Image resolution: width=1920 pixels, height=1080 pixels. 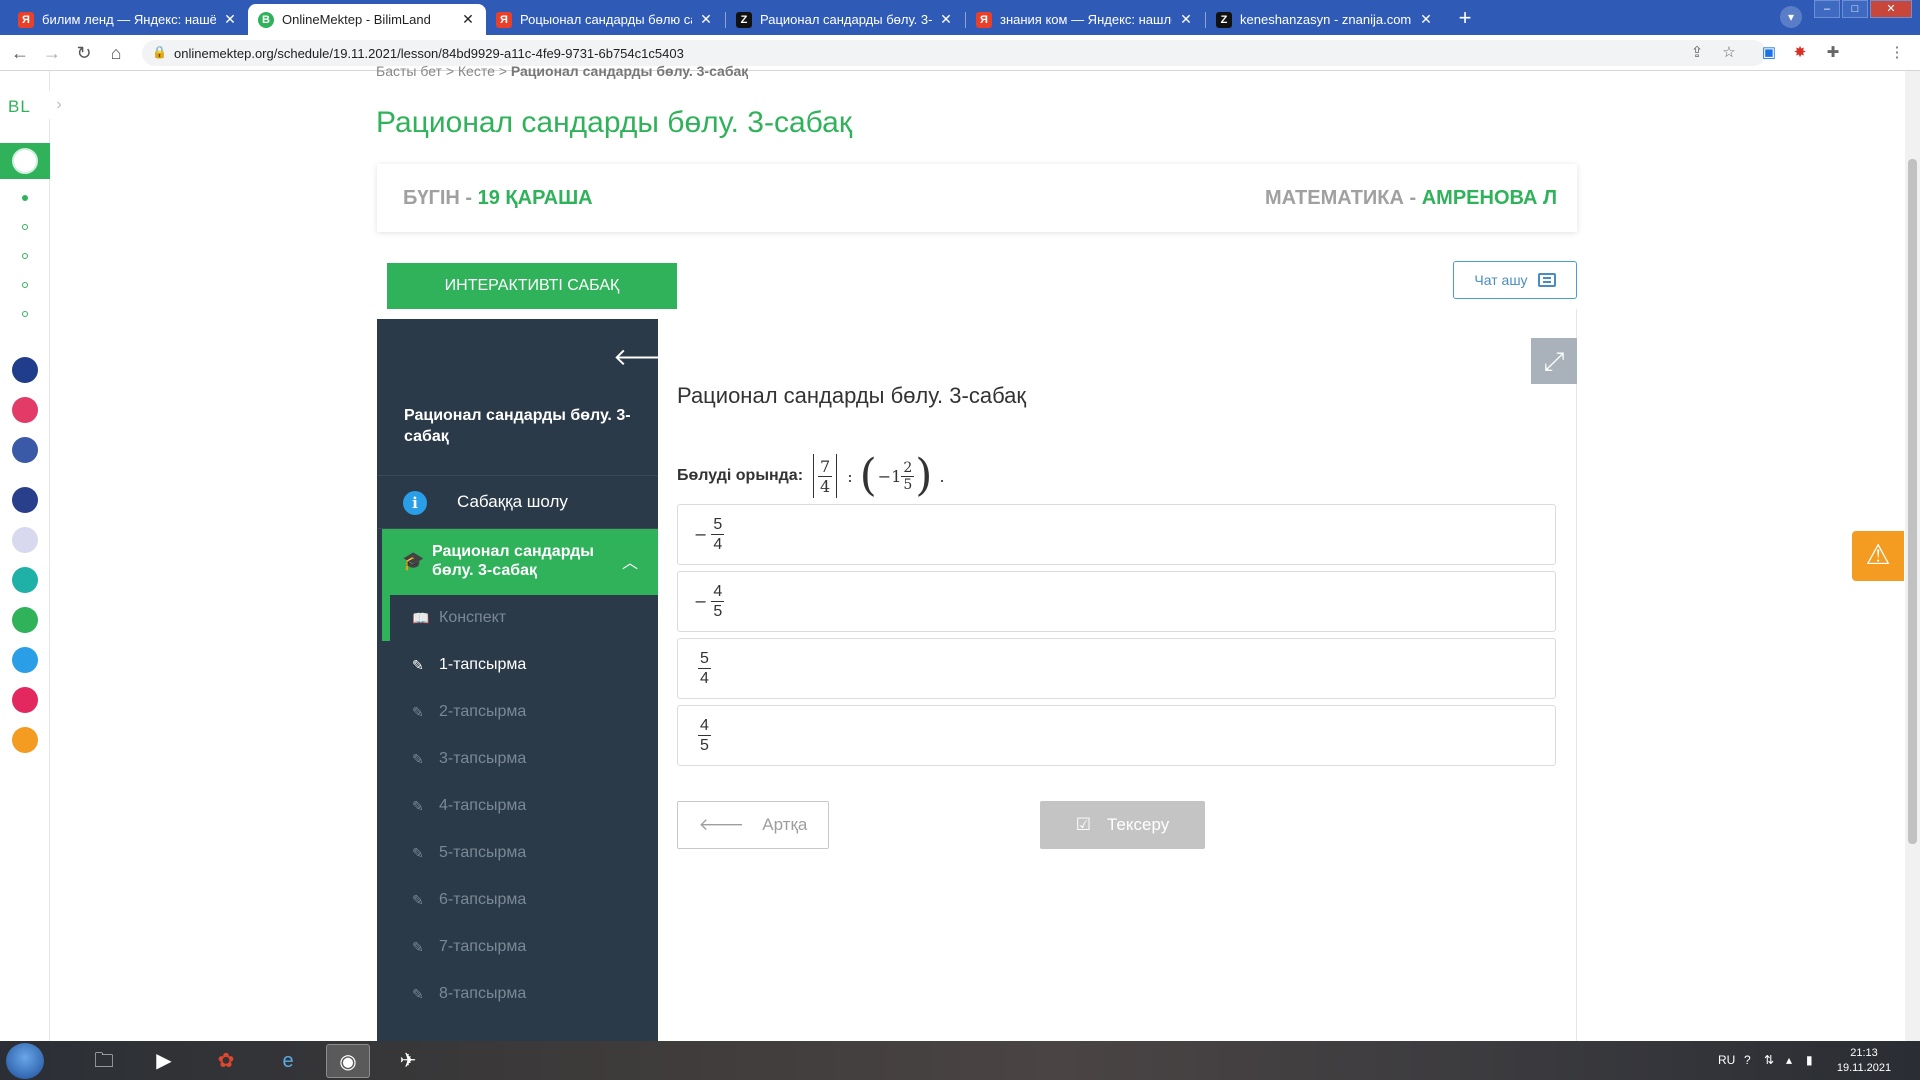 I want to click on subject-teacher: МАТЕМАТИКА - АМРЕНОВА Л, so click(x=1411, y=198).